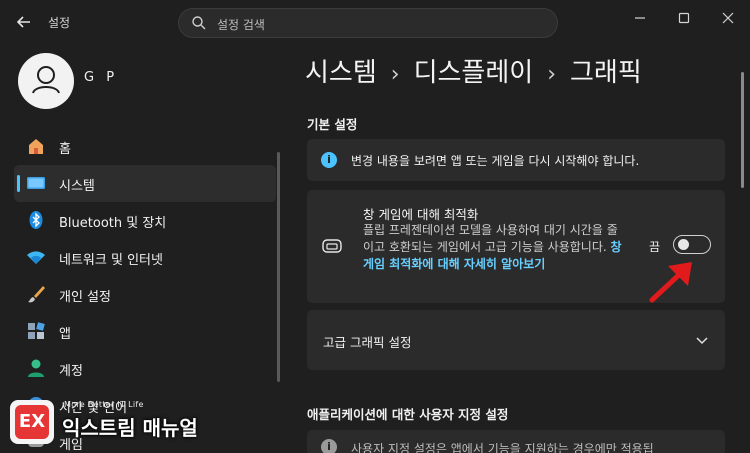 This screenshot has width=750, height=453. Describe the element at coordinates (77, 186) in the screenshot. I see `sidebar-item-label: 시스템` at that location.